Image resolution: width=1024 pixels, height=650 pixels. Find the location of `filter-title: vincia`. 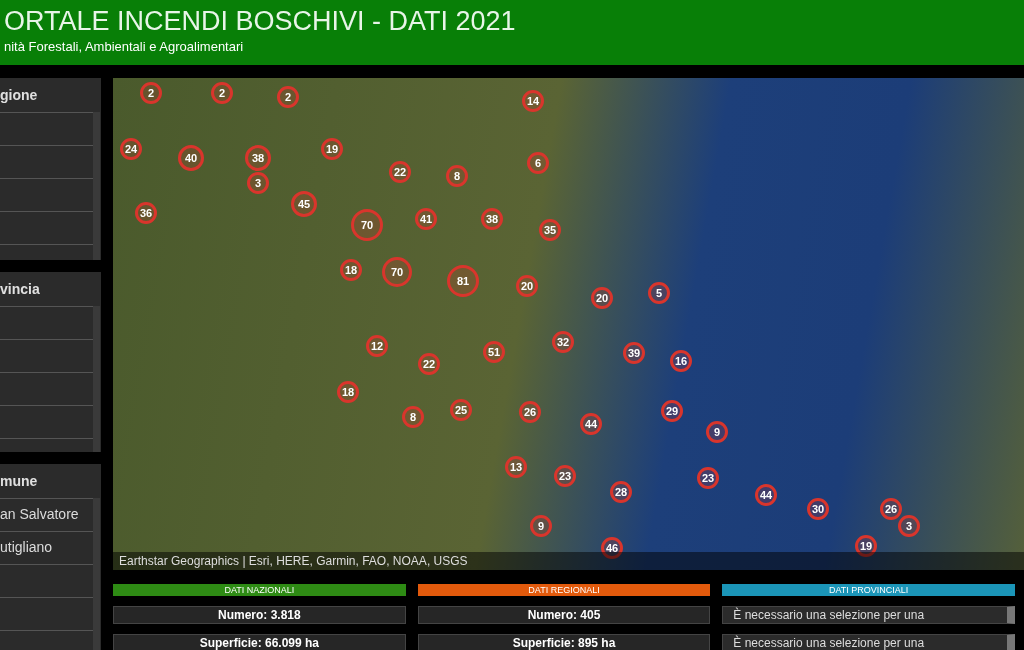

filter-title: vincia is located at coordinates (20, 289).